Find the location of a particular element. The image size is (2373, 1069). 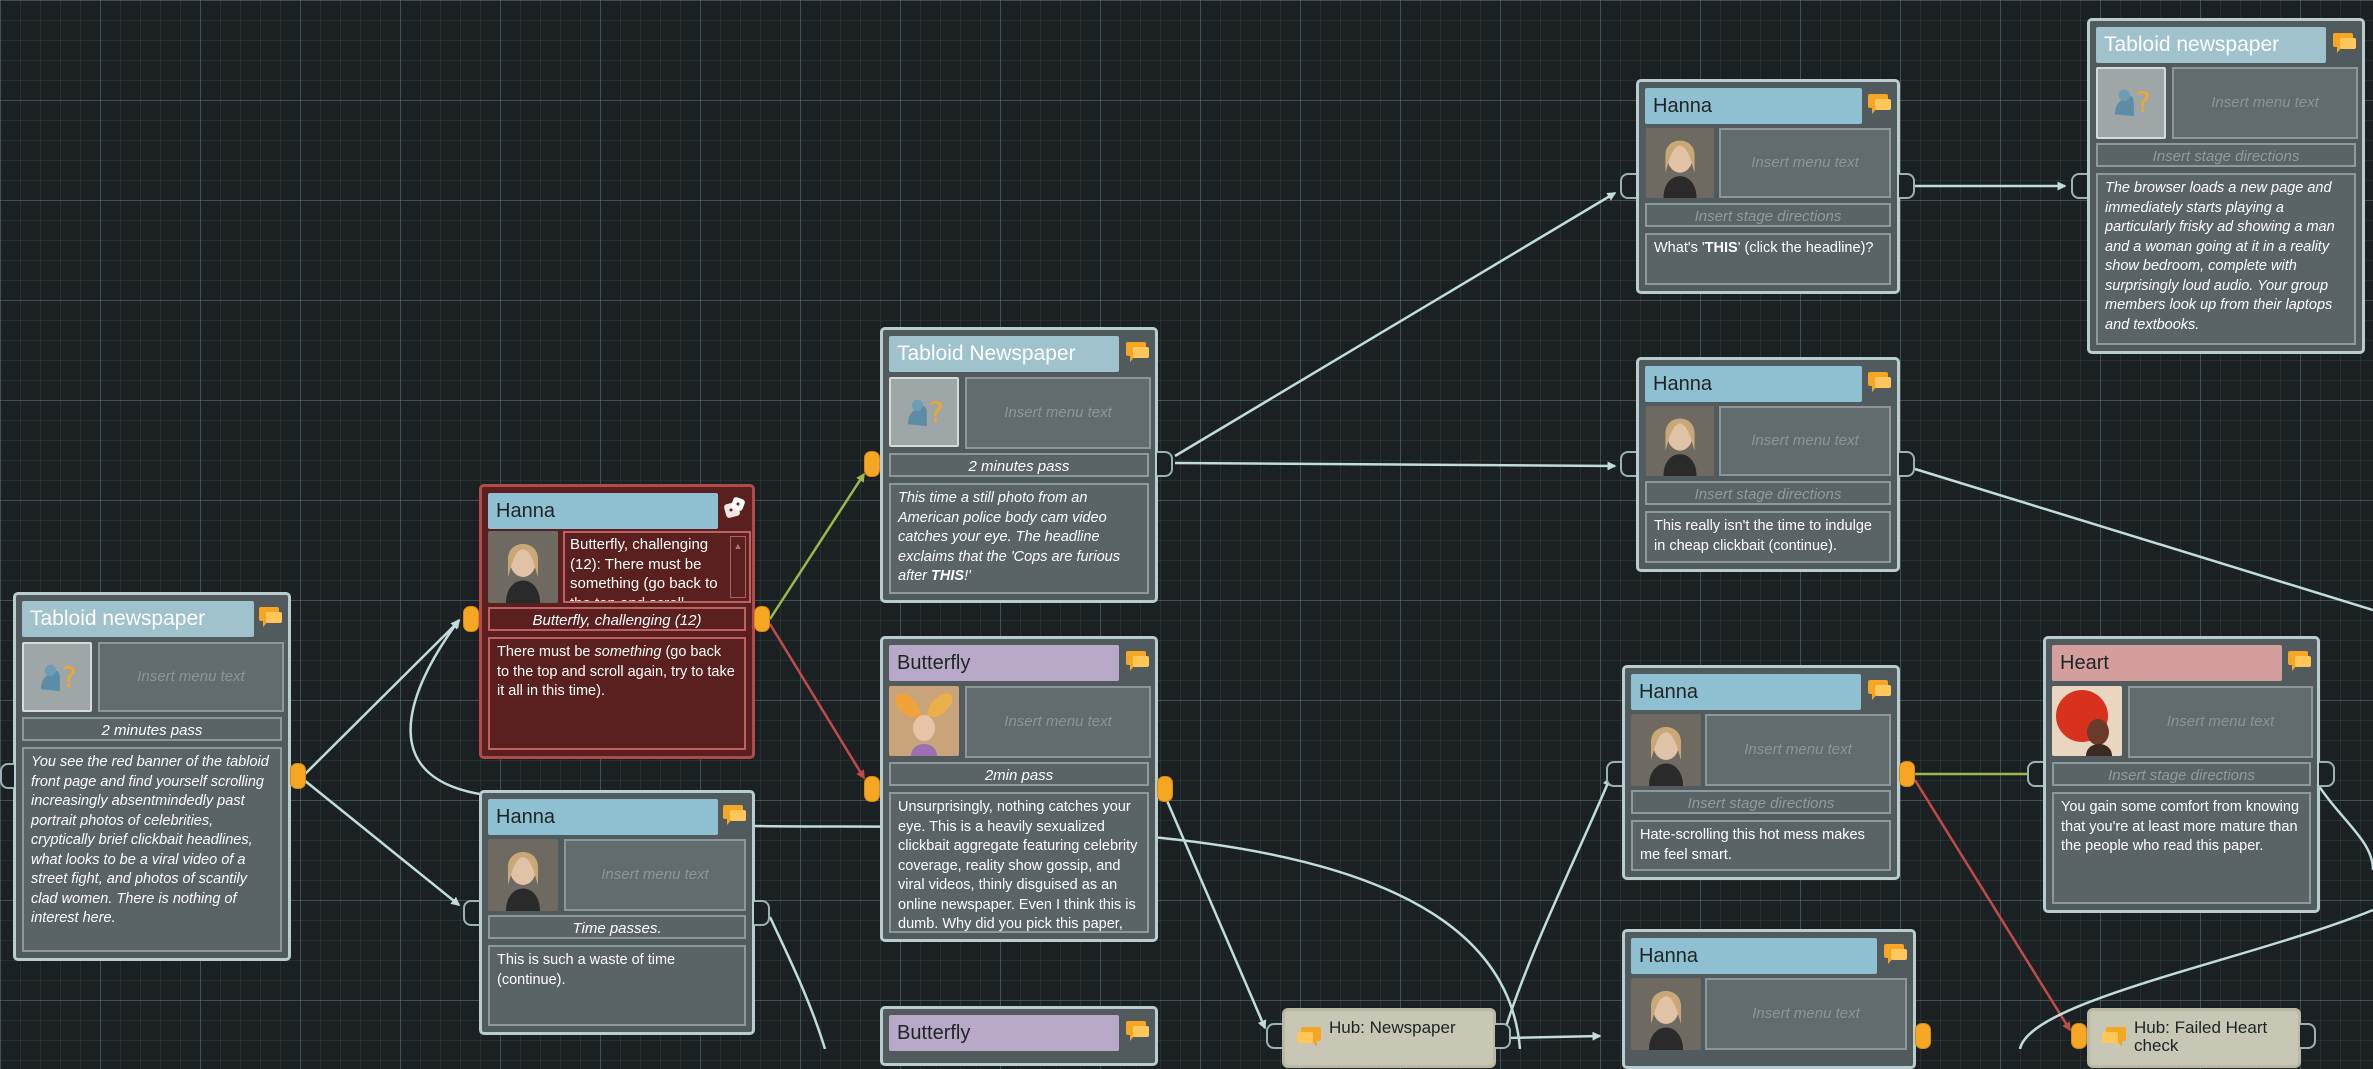

dialogue-node-butterfly-bottom: Butterfly is located at coordinates (1019, 1036).